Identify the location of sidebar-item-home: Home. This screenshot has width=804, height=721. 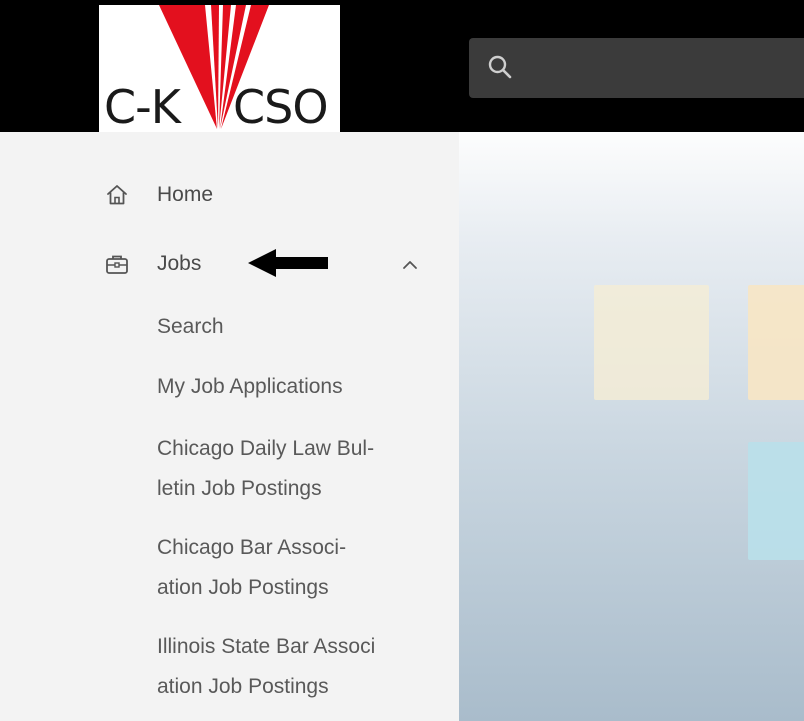
(158, 195).